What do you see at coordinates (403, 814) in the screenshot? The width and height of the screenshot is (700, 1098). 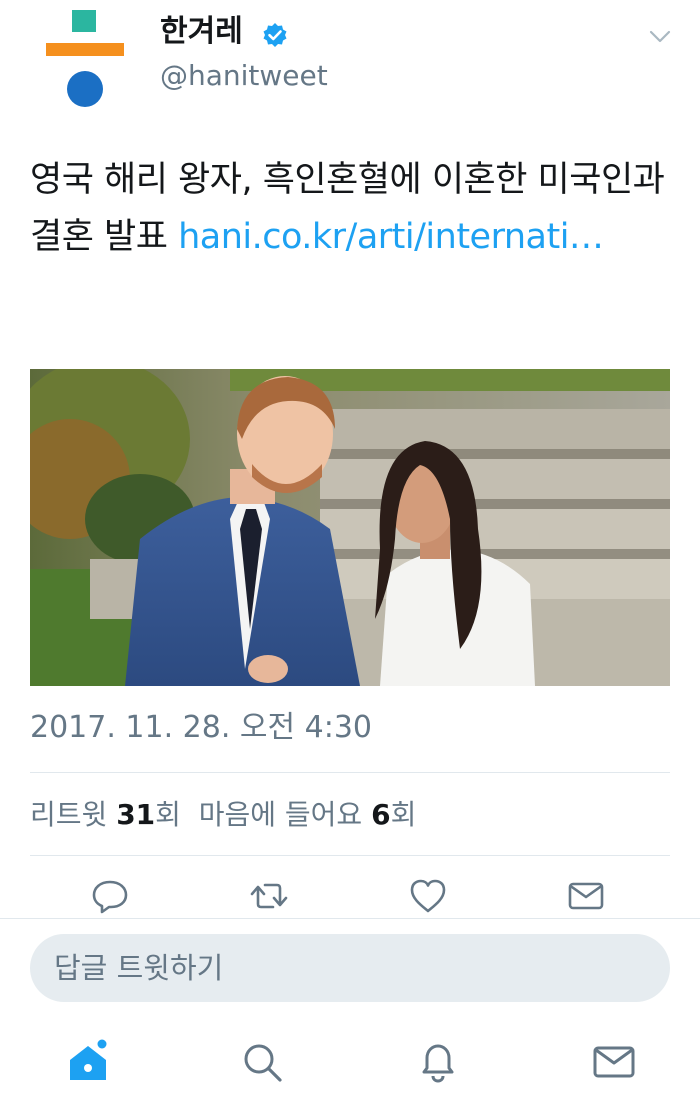 I see `likes-suffix: 회` at bounding box center [403, 814].